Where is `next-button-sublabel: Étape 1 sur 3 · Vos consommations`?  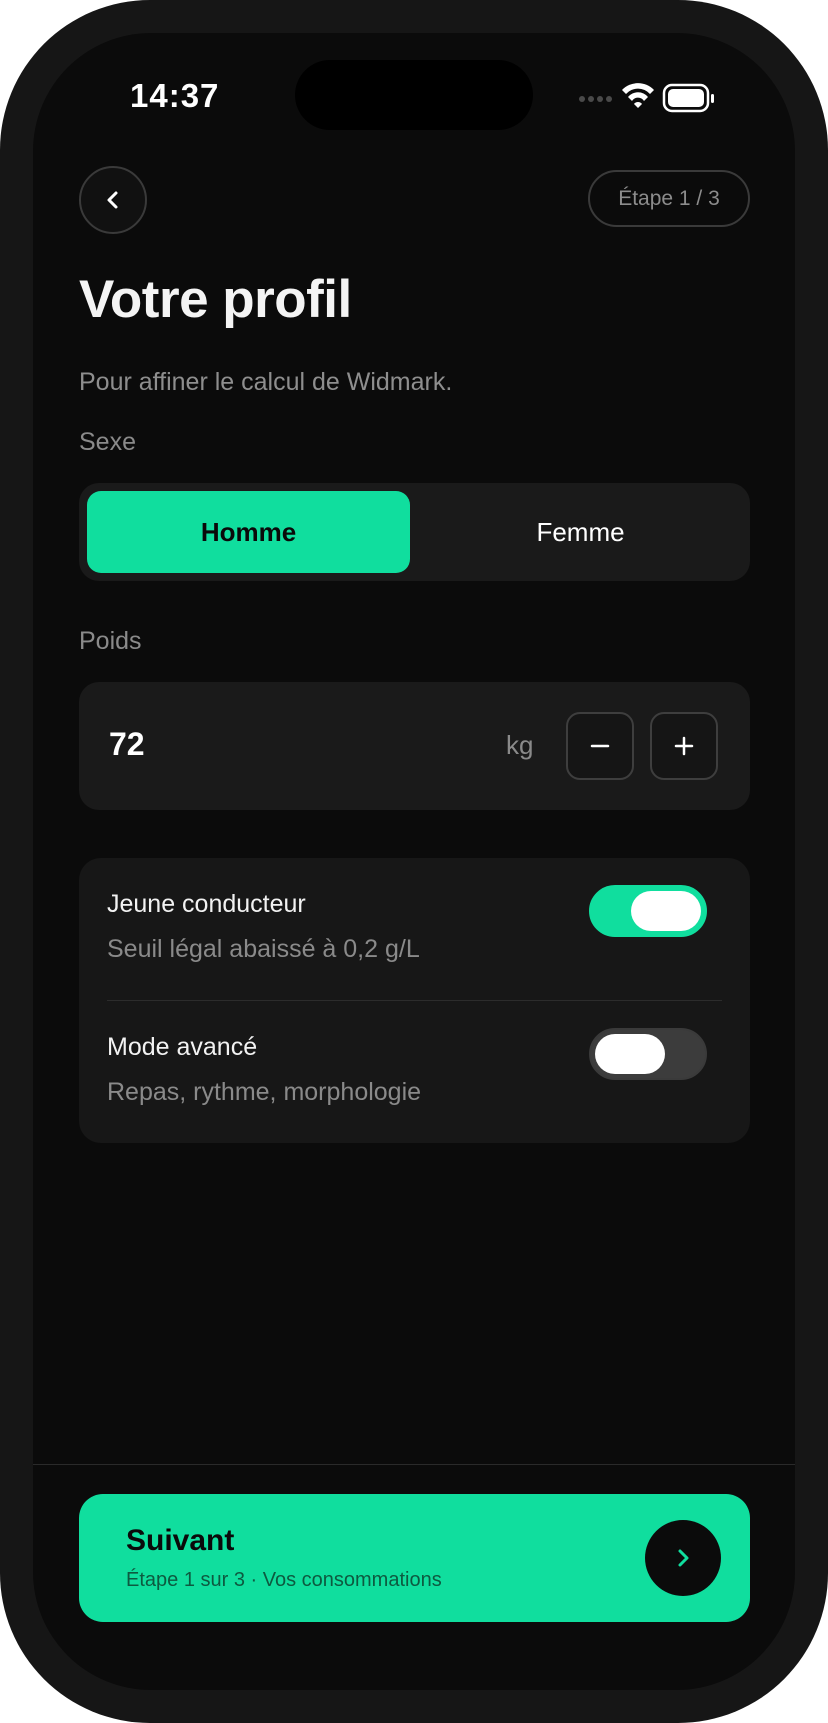
next-button-sublabel: Étape 1 sur 3 · Vos consommations is located at coordinates (284, 1580).